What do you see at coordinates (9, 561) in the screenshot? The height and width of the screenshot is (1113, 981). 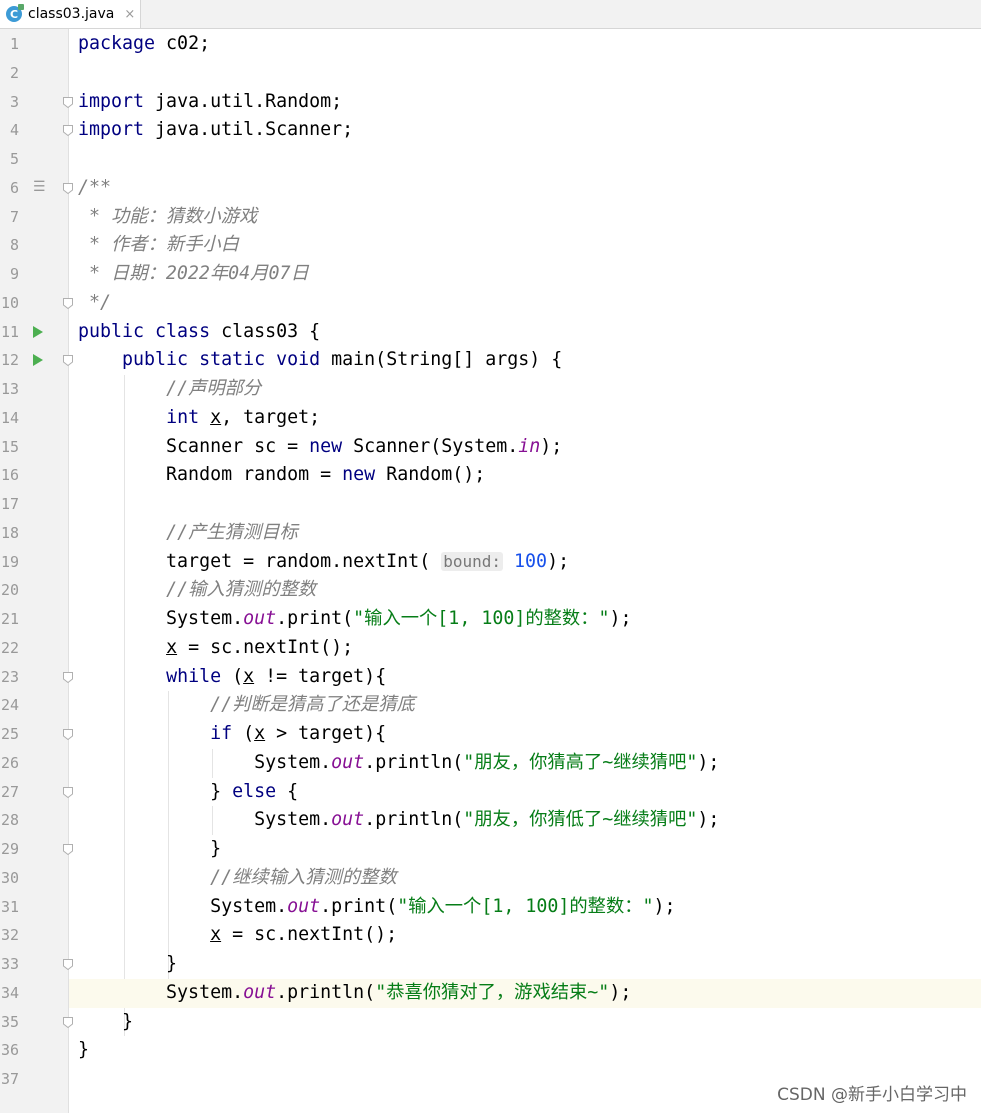 I see `line-number: 19` at bounding box center [9, 561].